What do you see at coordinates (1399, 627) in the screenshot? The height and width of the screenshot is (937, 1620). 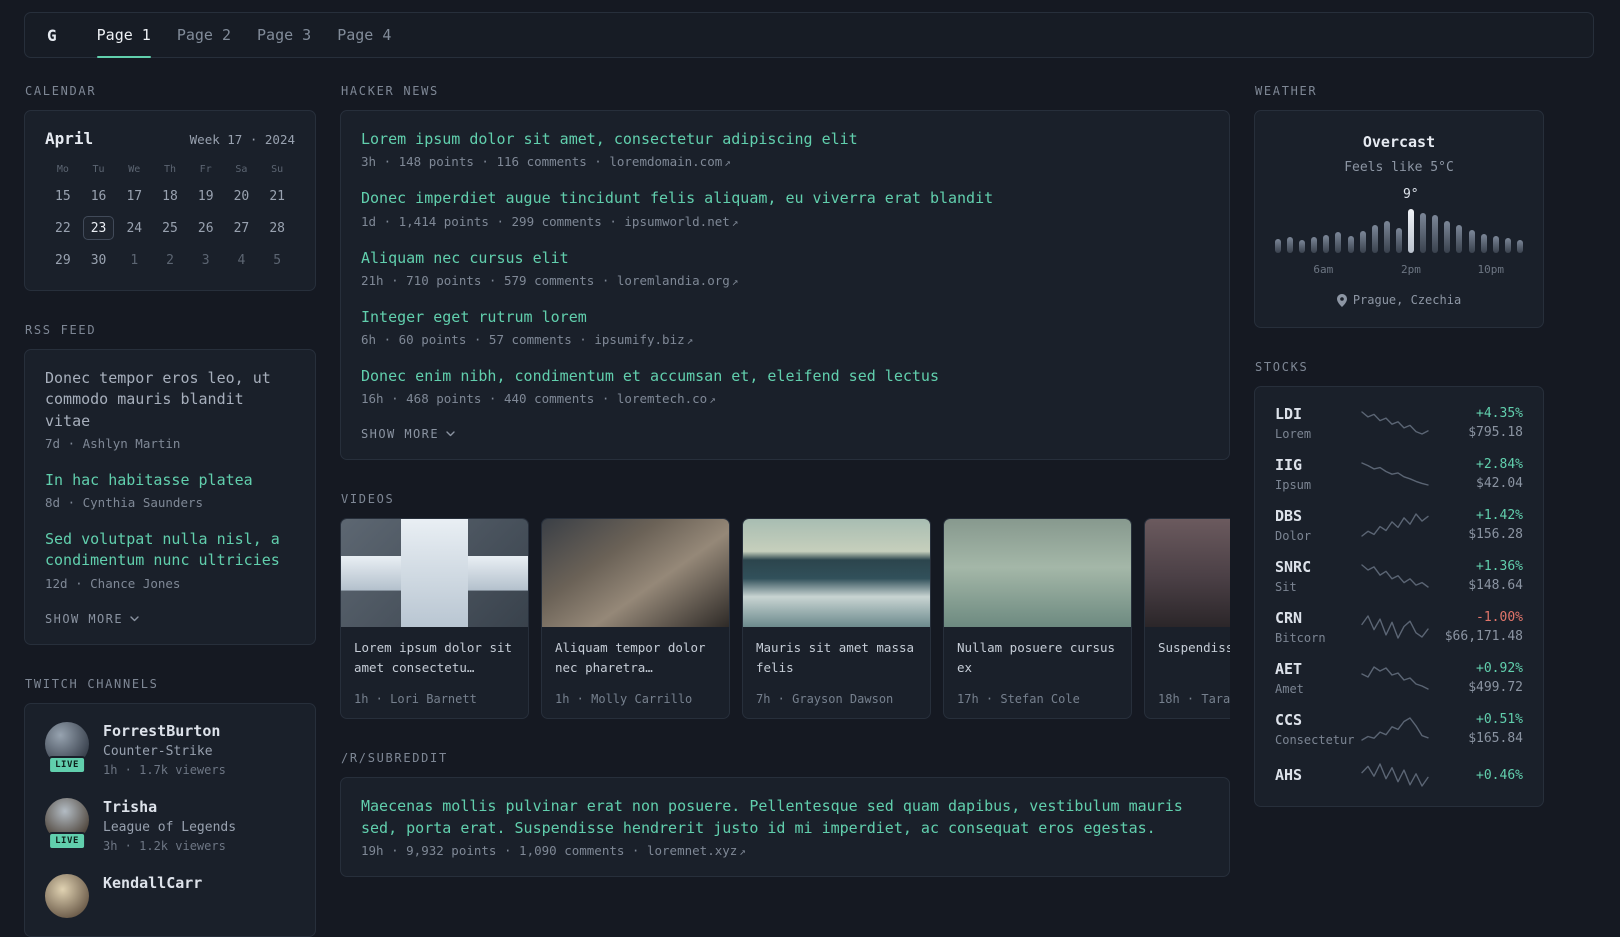 I see `stock-row: CRN Bitcorn -1.00% $66,171.48` at bounding box center [1399, 627].